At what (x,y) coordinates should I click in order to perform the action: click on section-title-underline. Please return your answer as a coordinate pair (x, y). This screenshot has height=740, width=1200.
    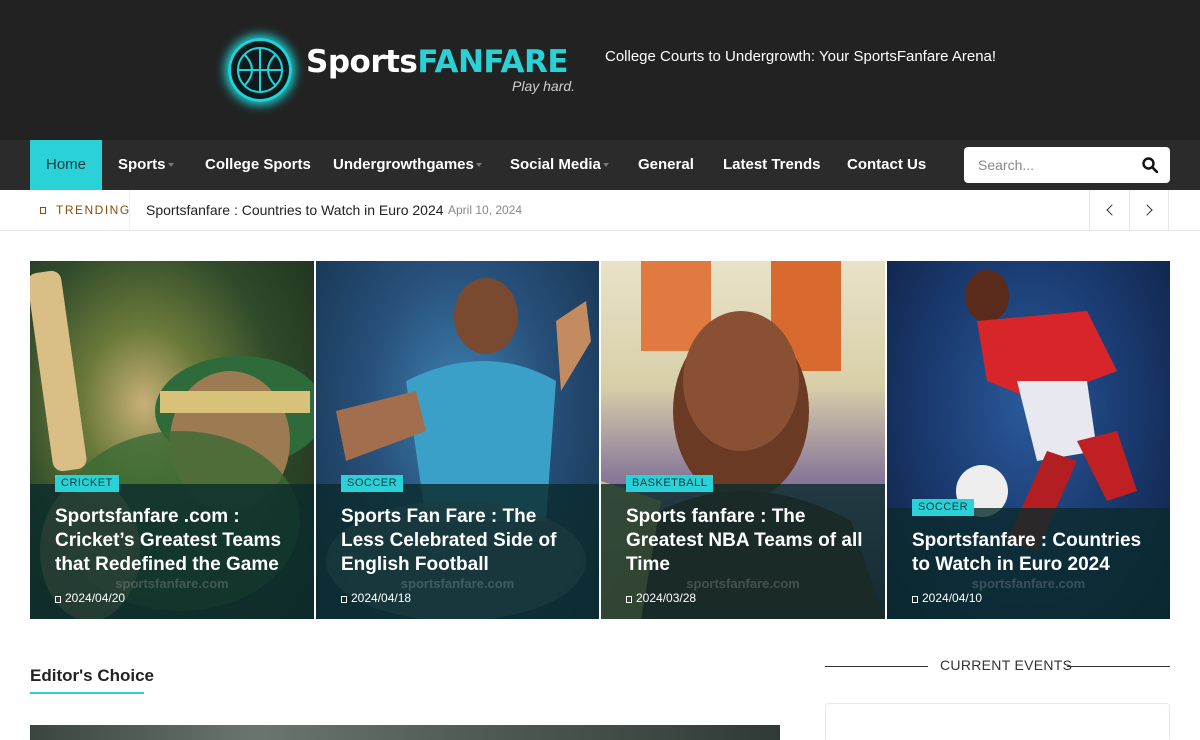
    Looking at the image, I should click on (87, 693).